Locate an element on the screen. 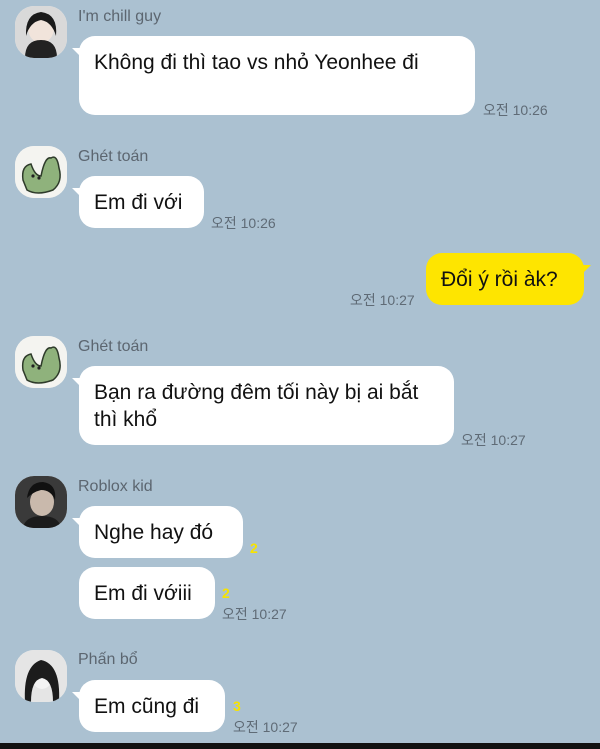 The width and height of the screenshot is (600, 749). message-text: Nghe hay đó is located at coordinates (154, 532).